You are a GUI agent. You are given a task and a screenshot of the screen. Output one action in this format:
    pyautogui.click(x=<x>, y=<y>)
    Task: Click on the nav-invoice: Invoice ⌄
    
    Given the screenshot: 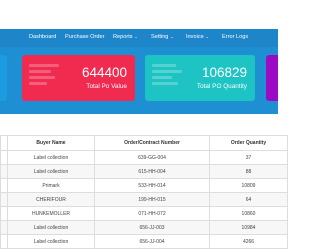 What is the action you would take?
    pyautogui.click(x=198, y=37)
    